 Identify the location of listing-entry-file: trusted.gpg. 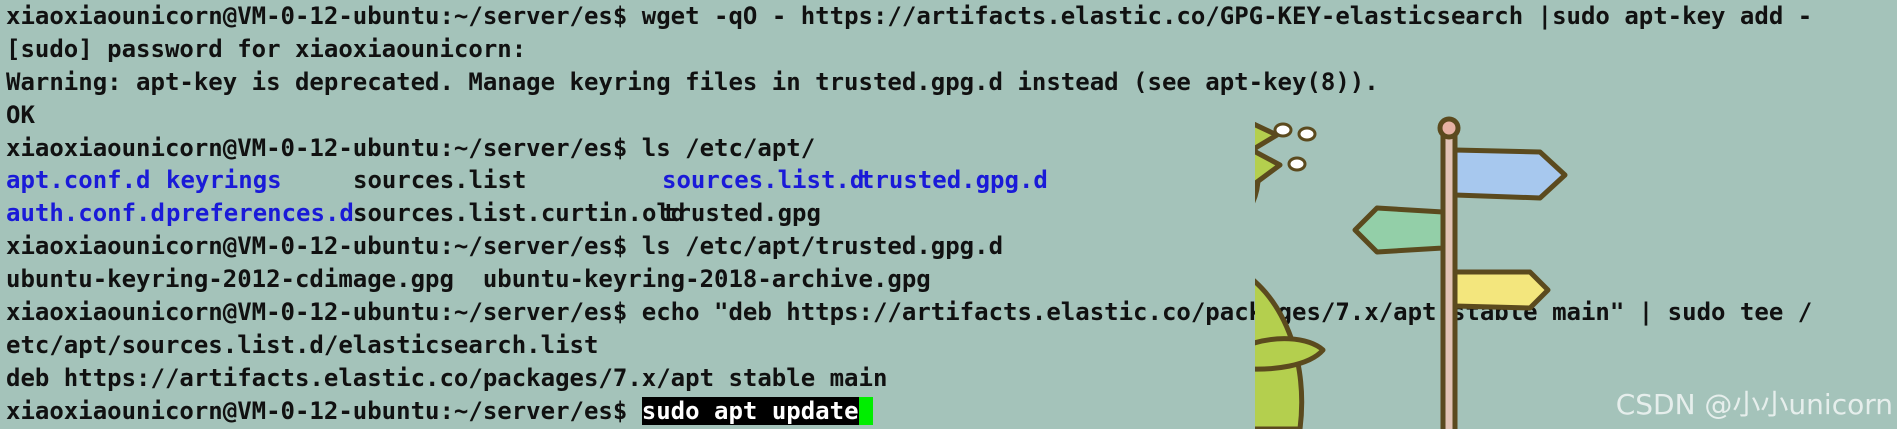
(741, 213).